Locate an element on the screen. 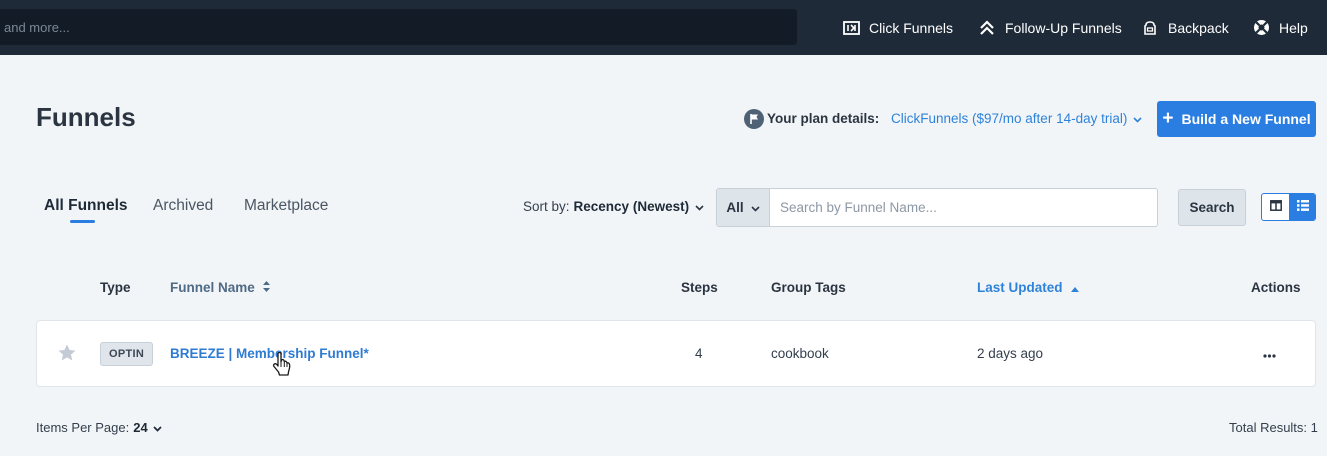 Image resolution: width=1327 pixels, height=456 pixels. view-toggle is located at coordinates (1288, 207).